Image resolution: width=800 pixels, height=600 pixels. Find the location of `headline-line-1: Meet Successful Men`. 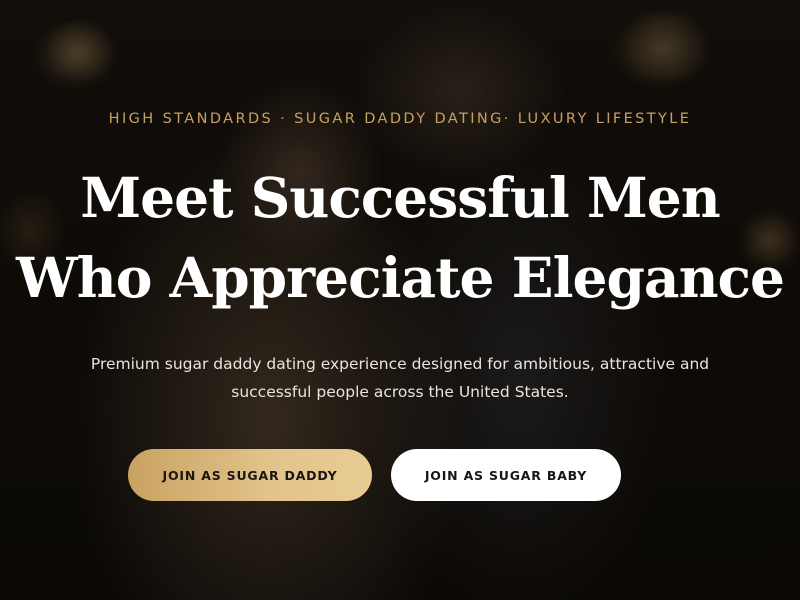

headline-line-1: Meet Successful Men is located at coordinates (400, 197).